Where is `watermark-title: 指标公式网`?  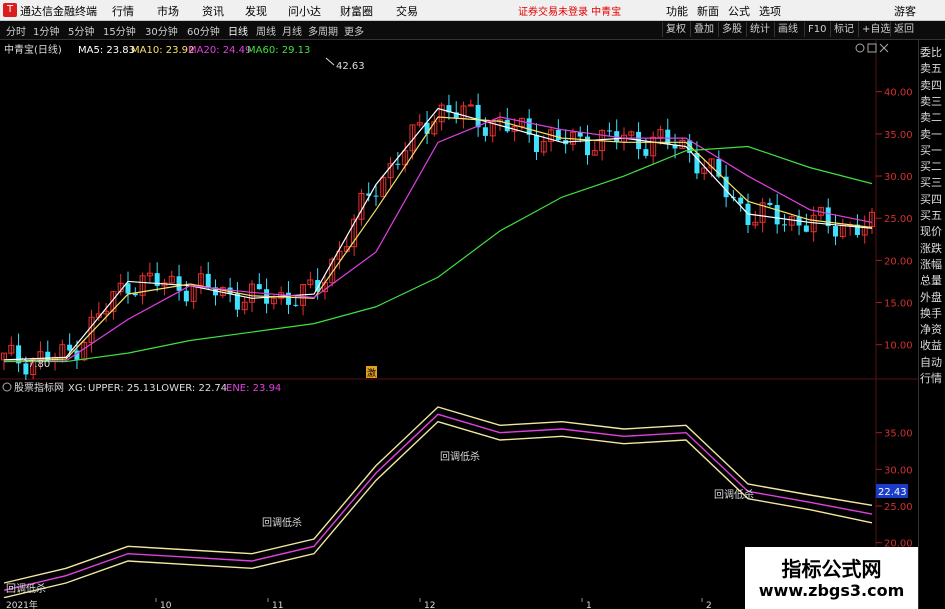
watermark-title: 指标公式网 is located at coordinates (831, 569).